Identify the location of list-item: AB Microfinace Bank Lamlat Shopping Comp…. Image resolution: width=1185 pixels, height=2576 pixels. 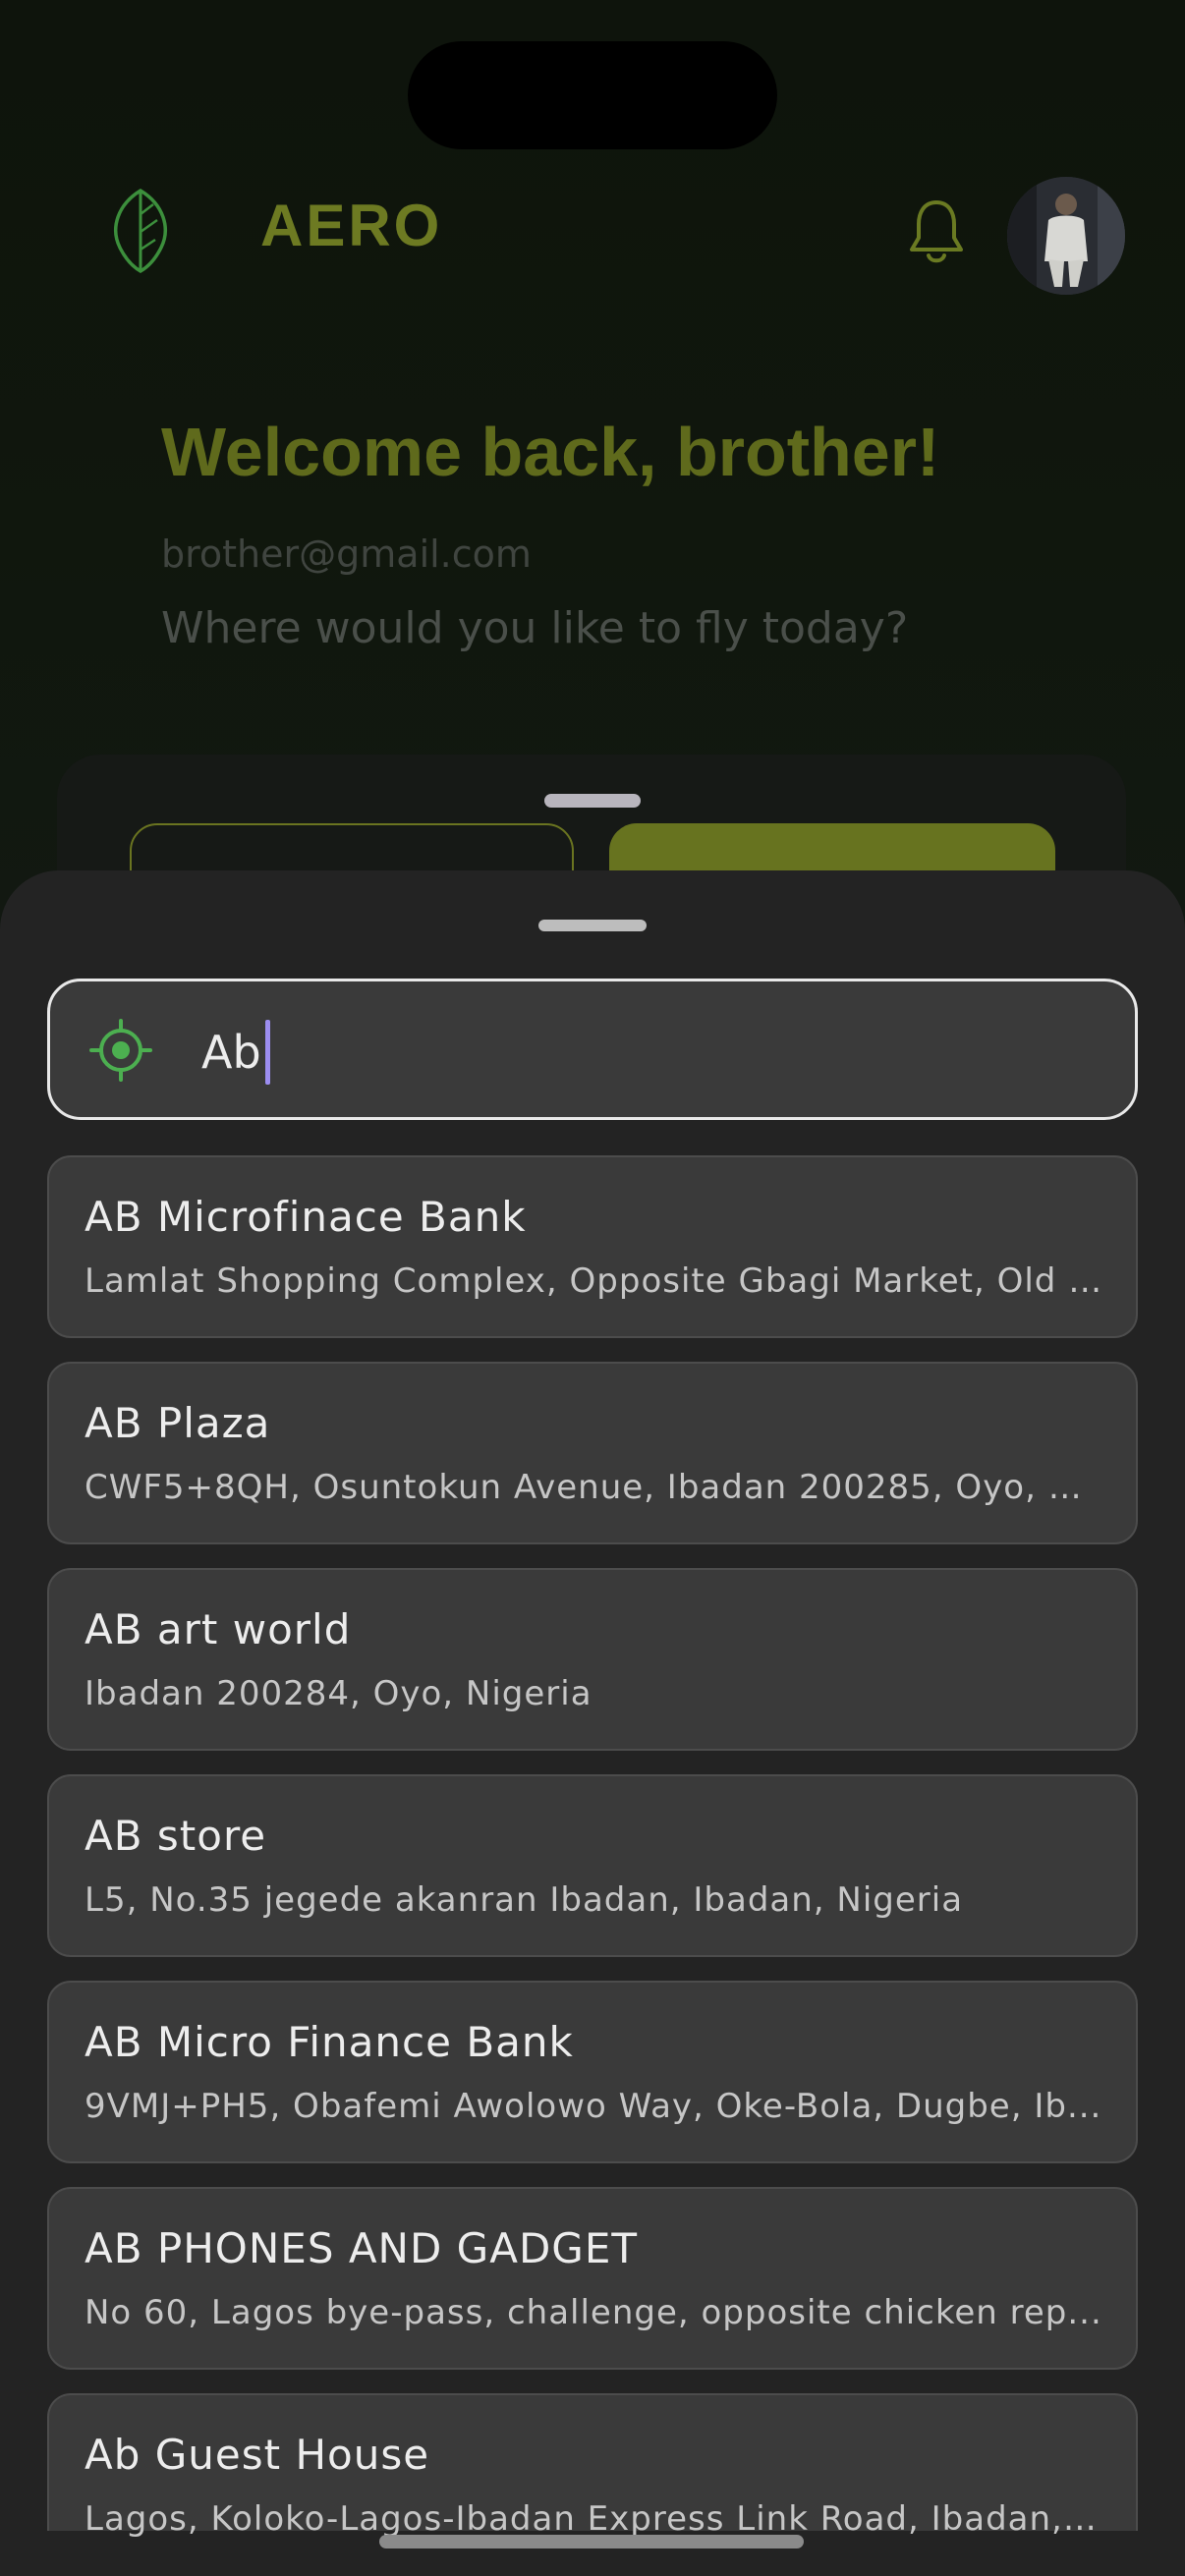
(592, 1246).